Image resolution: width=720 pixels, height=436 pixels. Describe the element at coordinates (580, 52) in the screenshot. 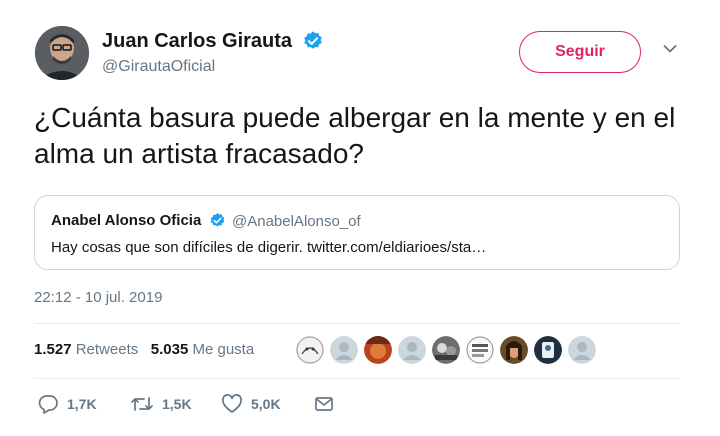

I see `follow-button: Seguir` at that location.